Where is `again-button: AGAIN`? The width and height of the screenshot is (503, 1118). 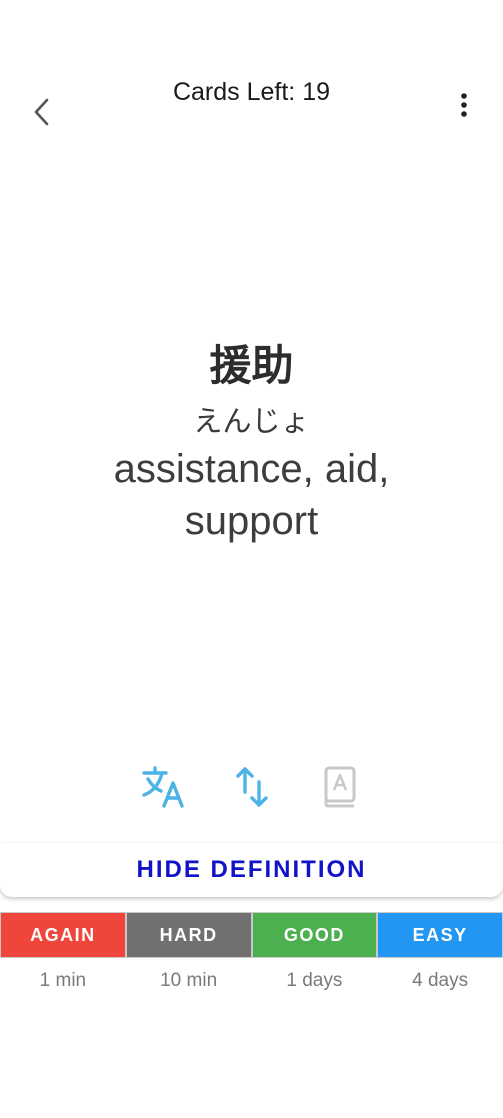 again-button: AGAIN is located at coordinates (63, 935).